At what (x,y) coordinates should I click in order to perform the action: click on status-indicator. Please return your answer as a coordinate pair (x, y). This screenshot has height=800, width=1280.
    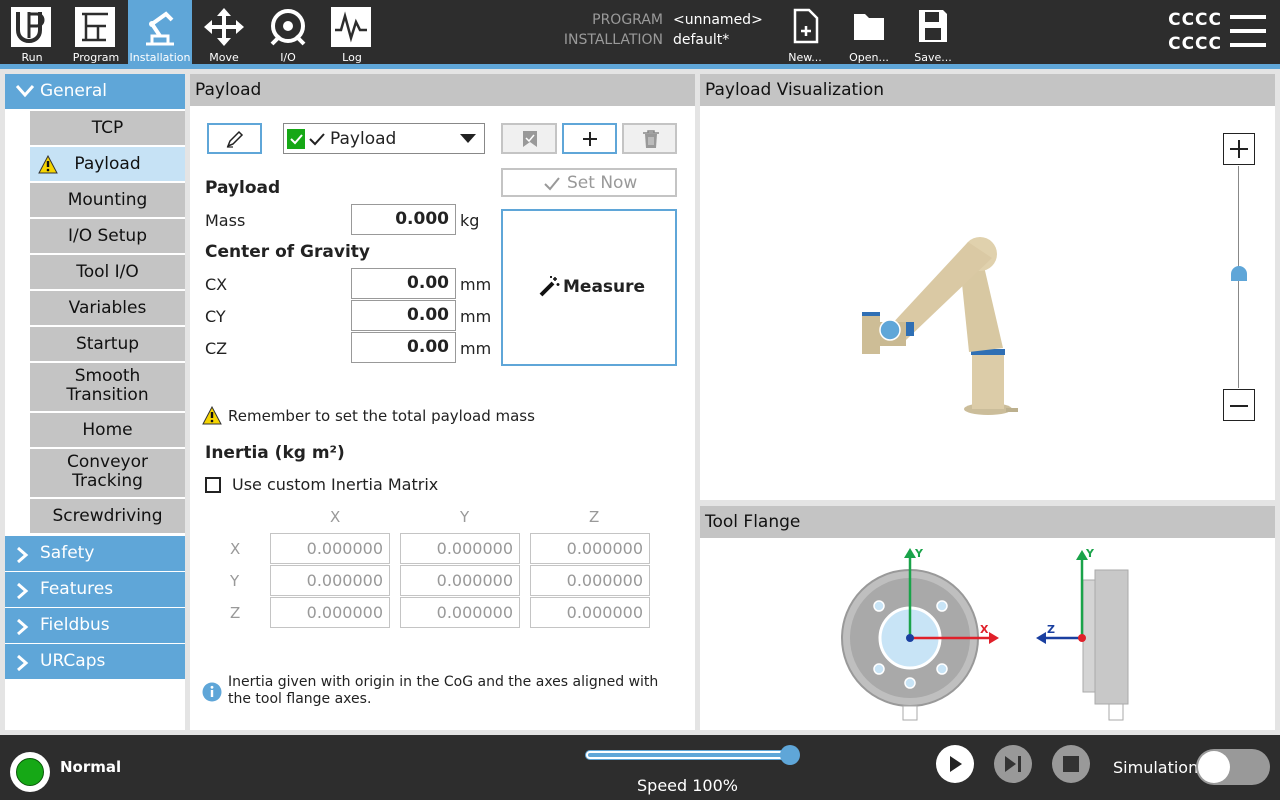
    Looking at the image, I should click on (30, 772).